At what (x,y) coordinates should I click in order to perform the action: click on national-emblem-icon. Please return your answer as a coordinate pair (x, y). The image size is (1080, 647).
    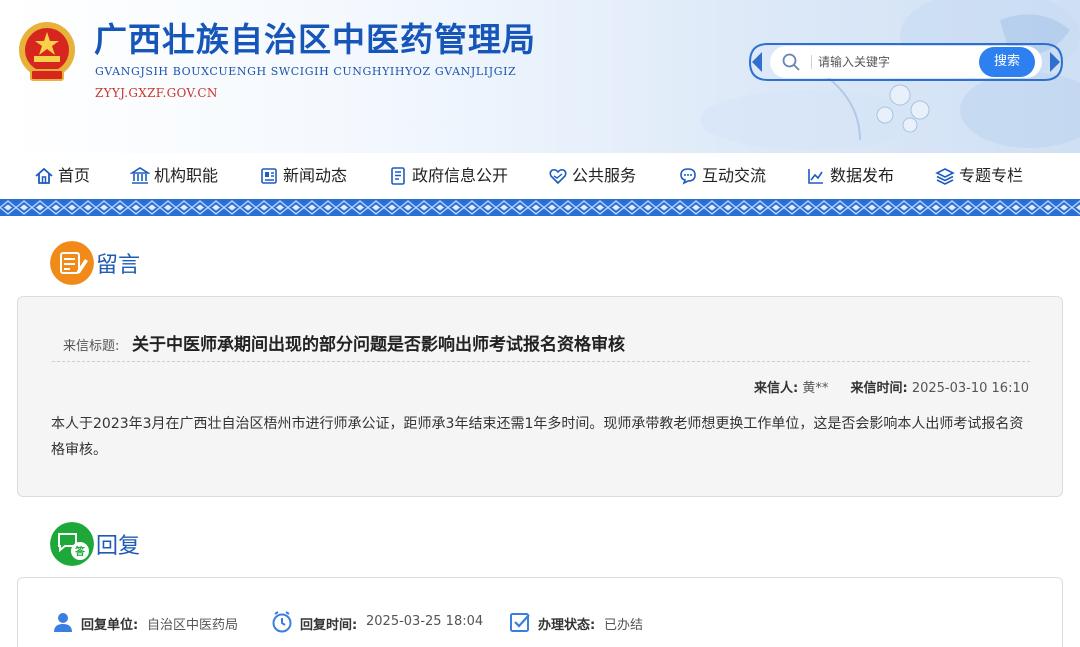
    Looking at the image, I should click on (47, 51).